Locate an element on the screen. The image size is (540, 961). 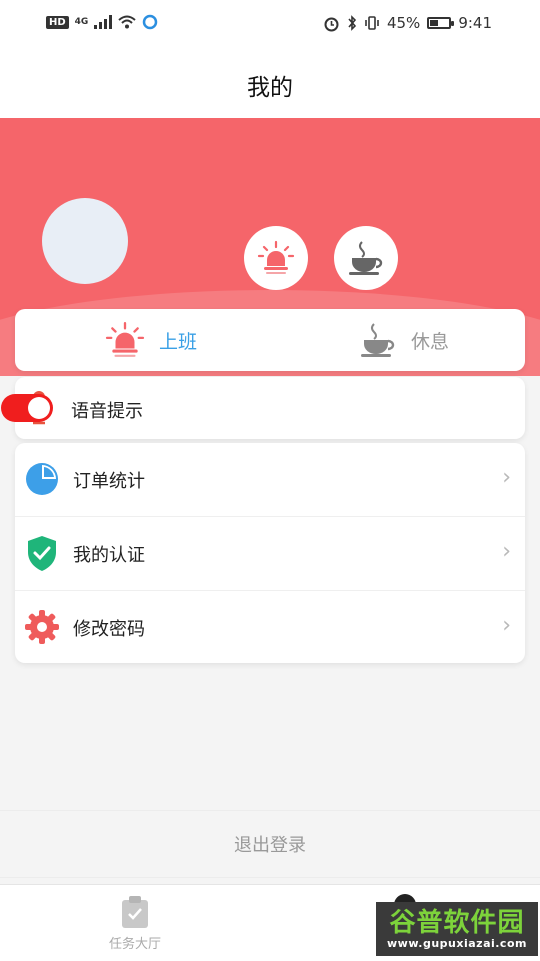
on-duty-label: 上班 is located at coordinates (178, 341).